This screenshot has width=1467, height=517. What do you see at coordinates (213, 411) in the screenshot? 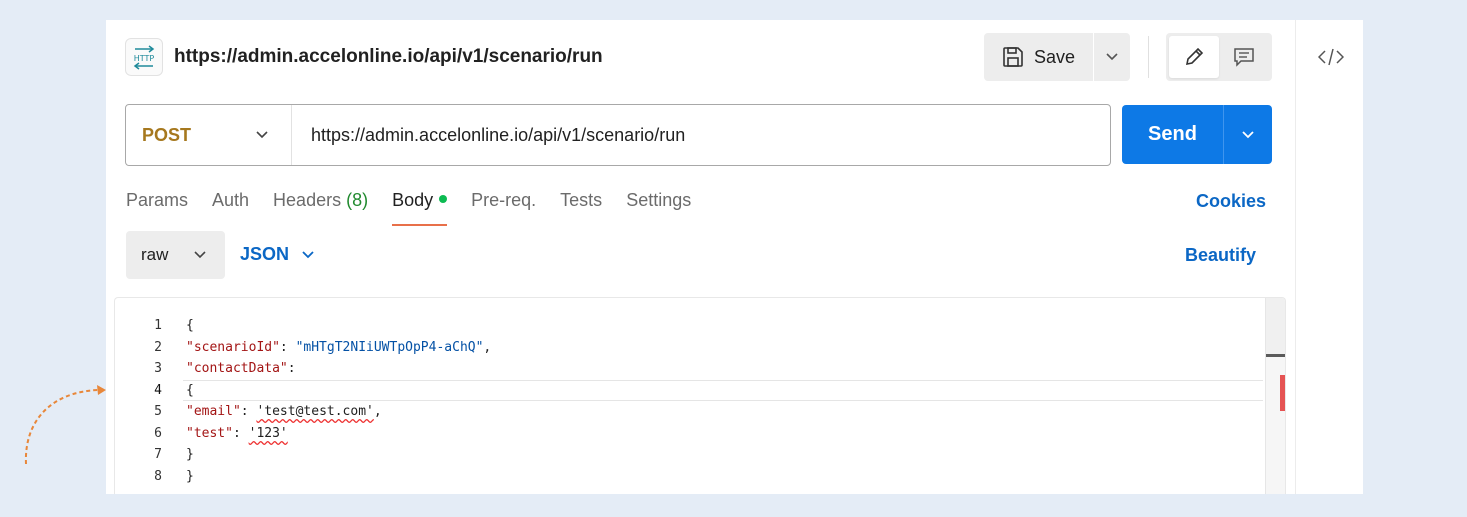
I see `json-key: "email"` at bounding box center [213, 411].